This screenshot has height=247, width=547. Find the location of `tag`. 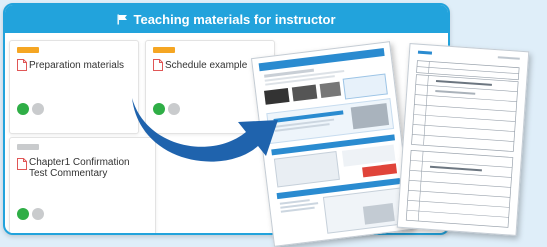

tag is located at coordinates (28, 147).